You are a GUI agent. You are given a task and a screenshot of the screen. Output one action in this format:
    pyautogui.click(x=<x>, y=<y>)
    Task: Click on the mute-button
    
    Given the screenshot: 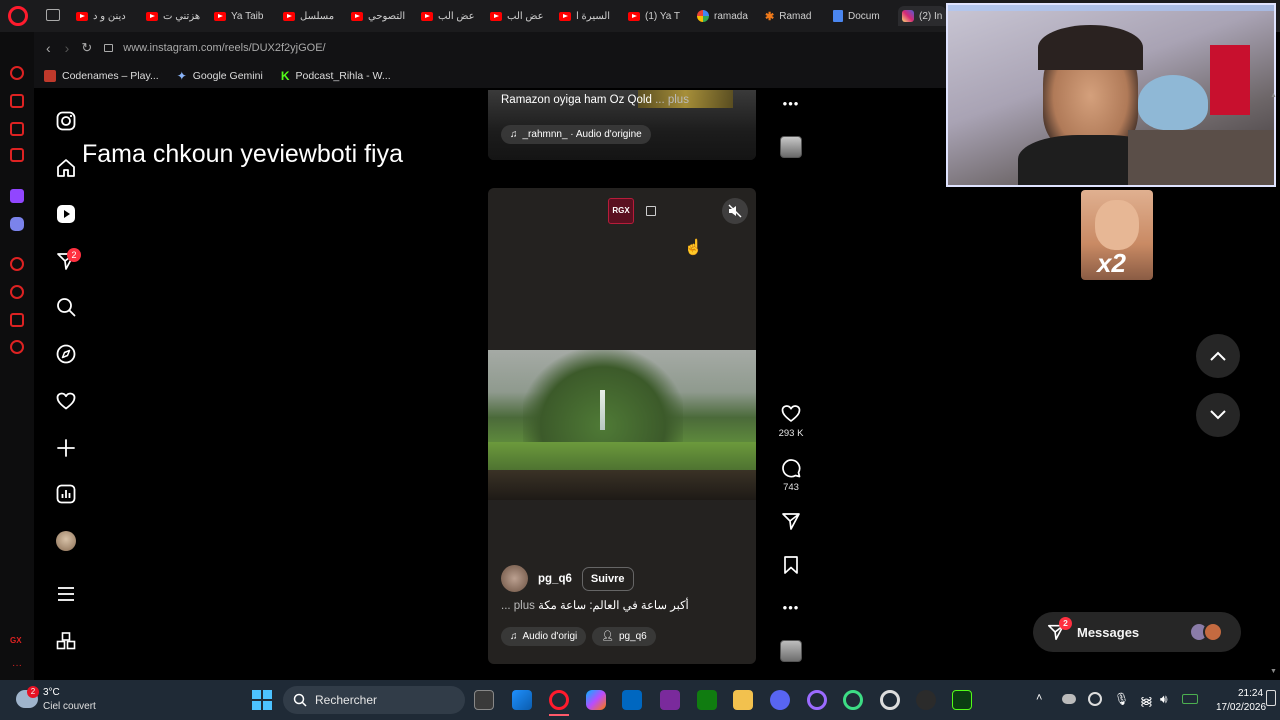 What is the action you would take?
    pyautogui.click(x=735, y=211)
    